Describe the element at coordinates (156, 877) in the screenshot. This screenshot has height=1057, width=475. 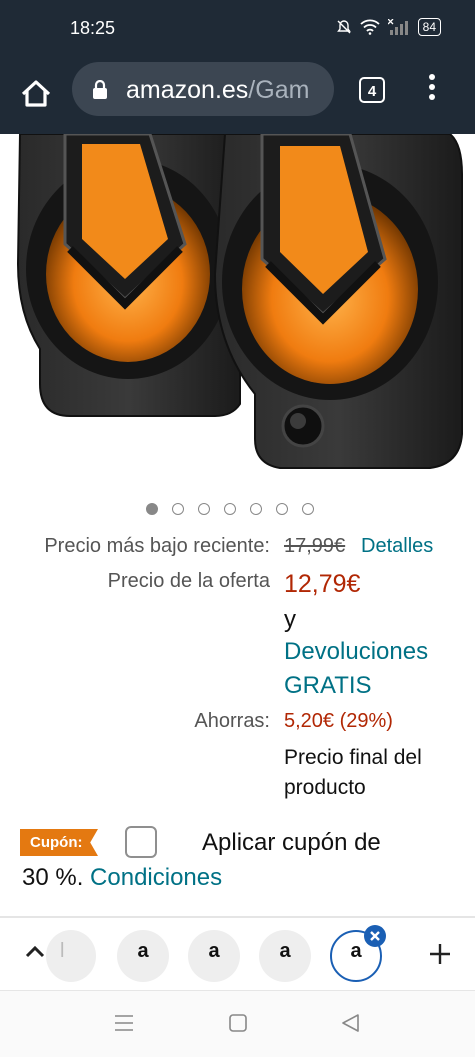
I see `coupon-conditions-link: Condiciones` at that location.